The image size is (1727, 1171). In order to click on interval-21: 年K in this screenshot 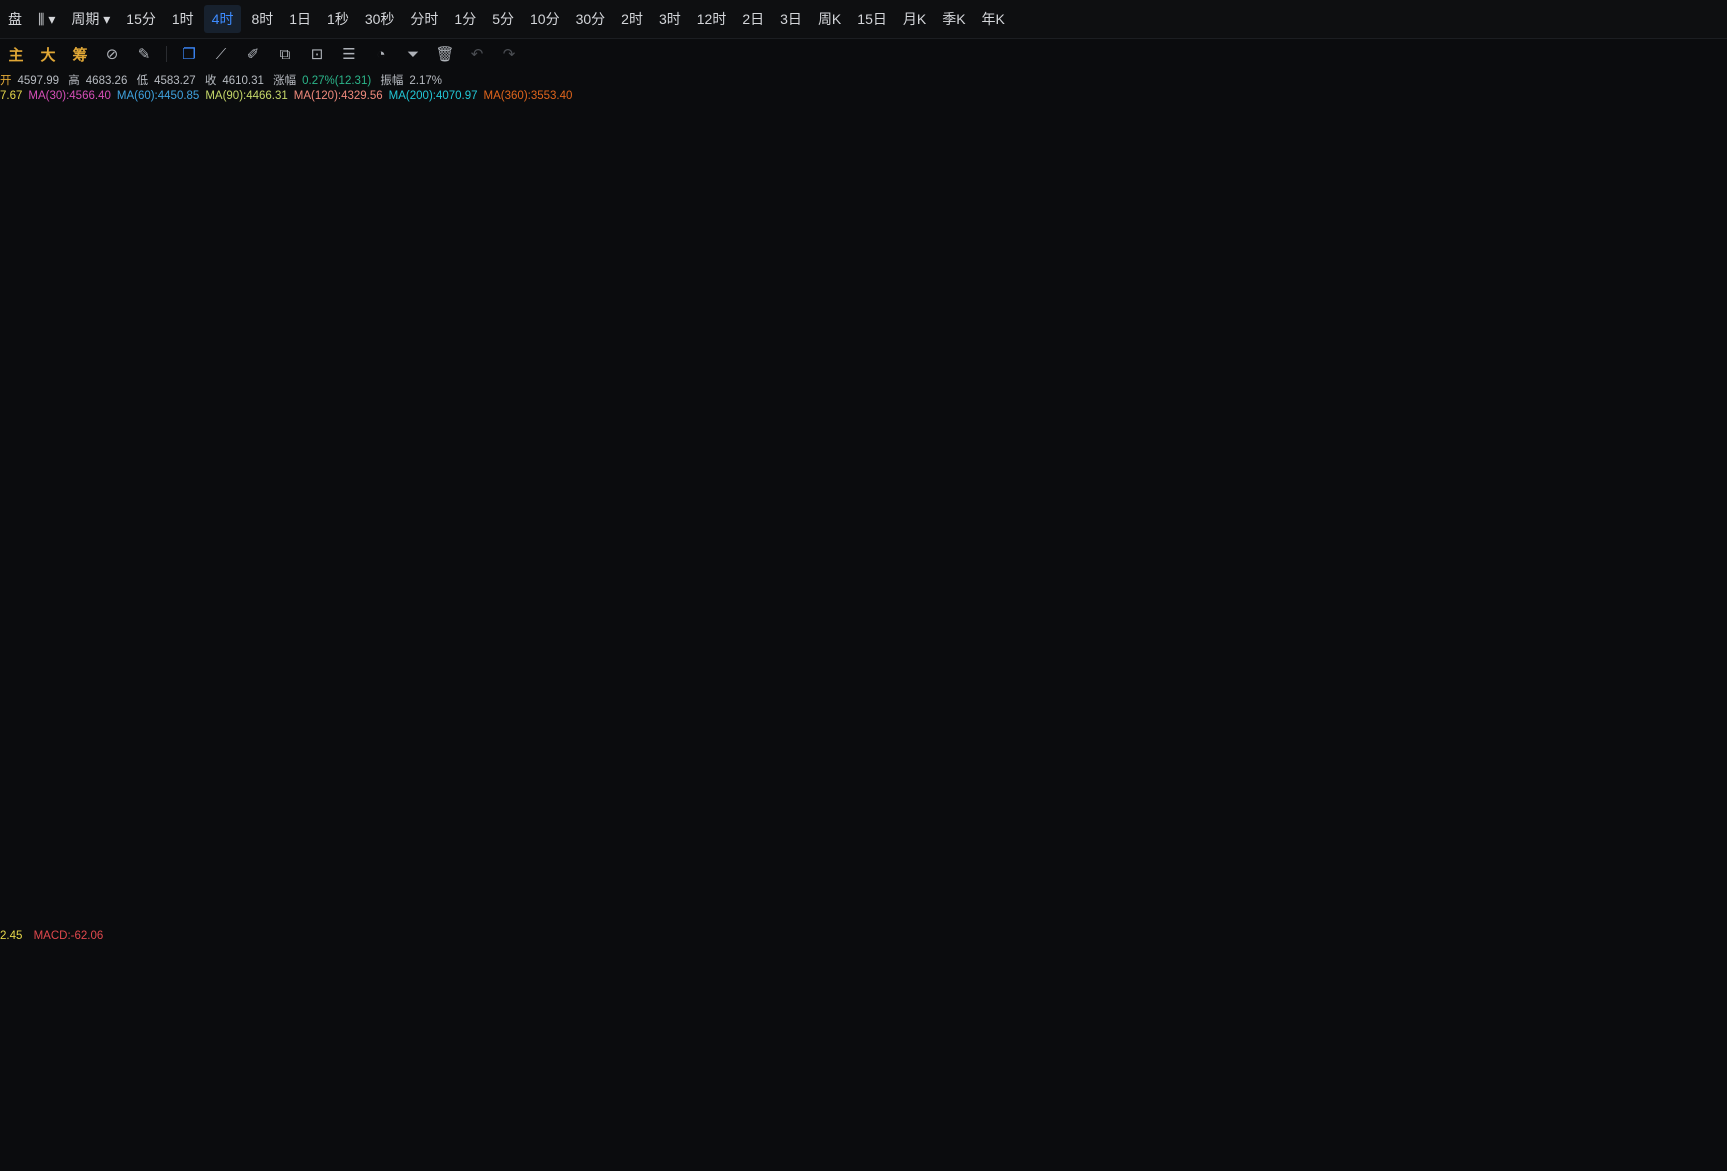, I will do `click(993, 19)`.